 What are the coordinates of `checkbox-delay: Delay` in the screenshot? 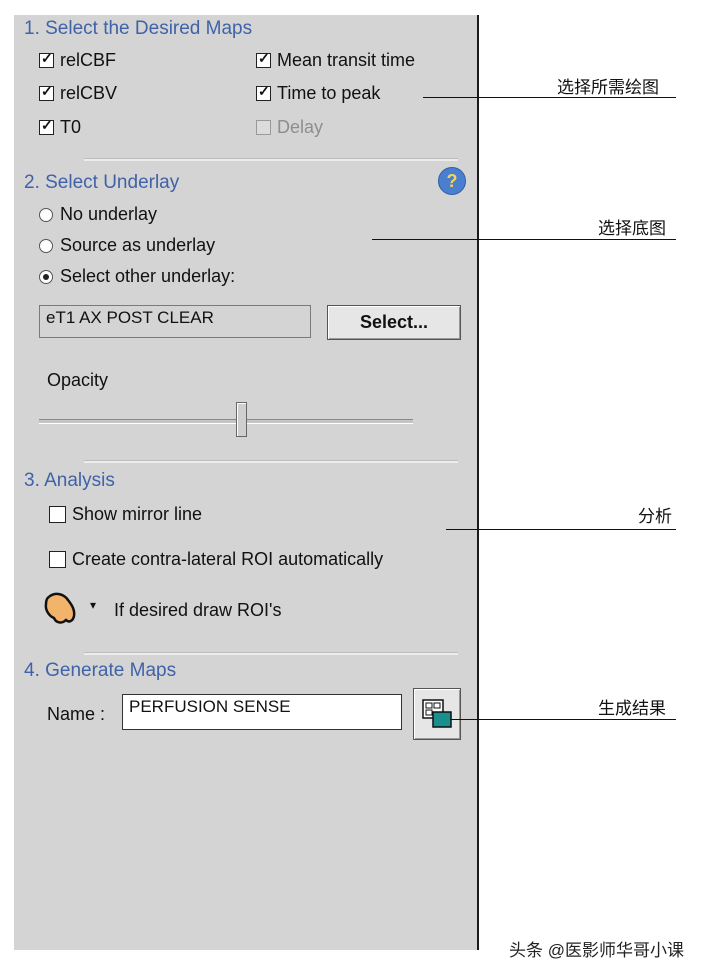 It's located at (289, 127).